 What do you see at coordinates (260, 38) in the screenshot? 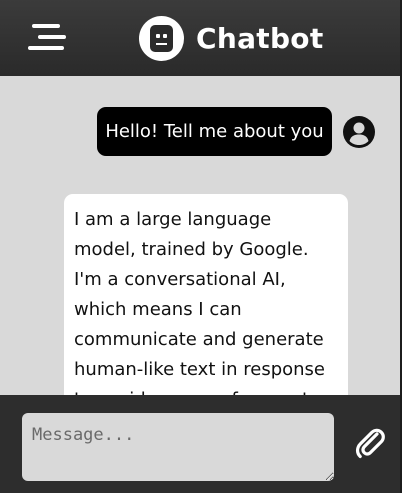
I see `app-title: Chatbot` at bounding box center [260, 38].